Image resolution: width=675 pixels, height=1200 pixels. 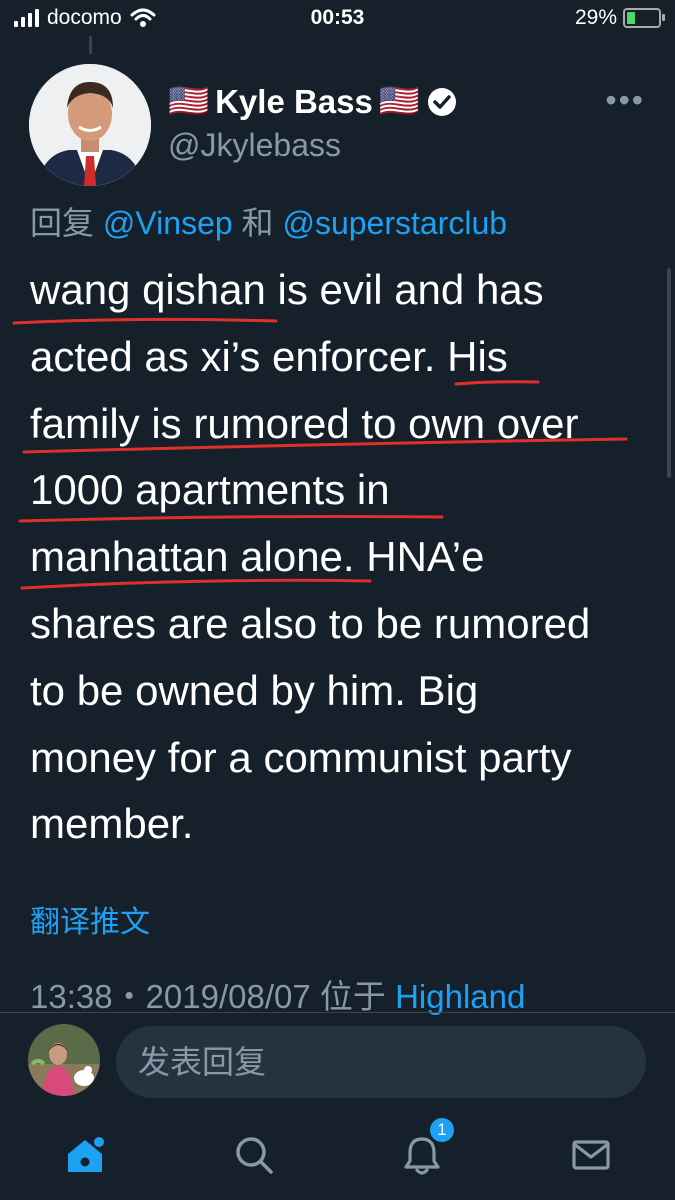 I want to click on mention-vinsep: @Vinsep, so click(x=168, y=223).